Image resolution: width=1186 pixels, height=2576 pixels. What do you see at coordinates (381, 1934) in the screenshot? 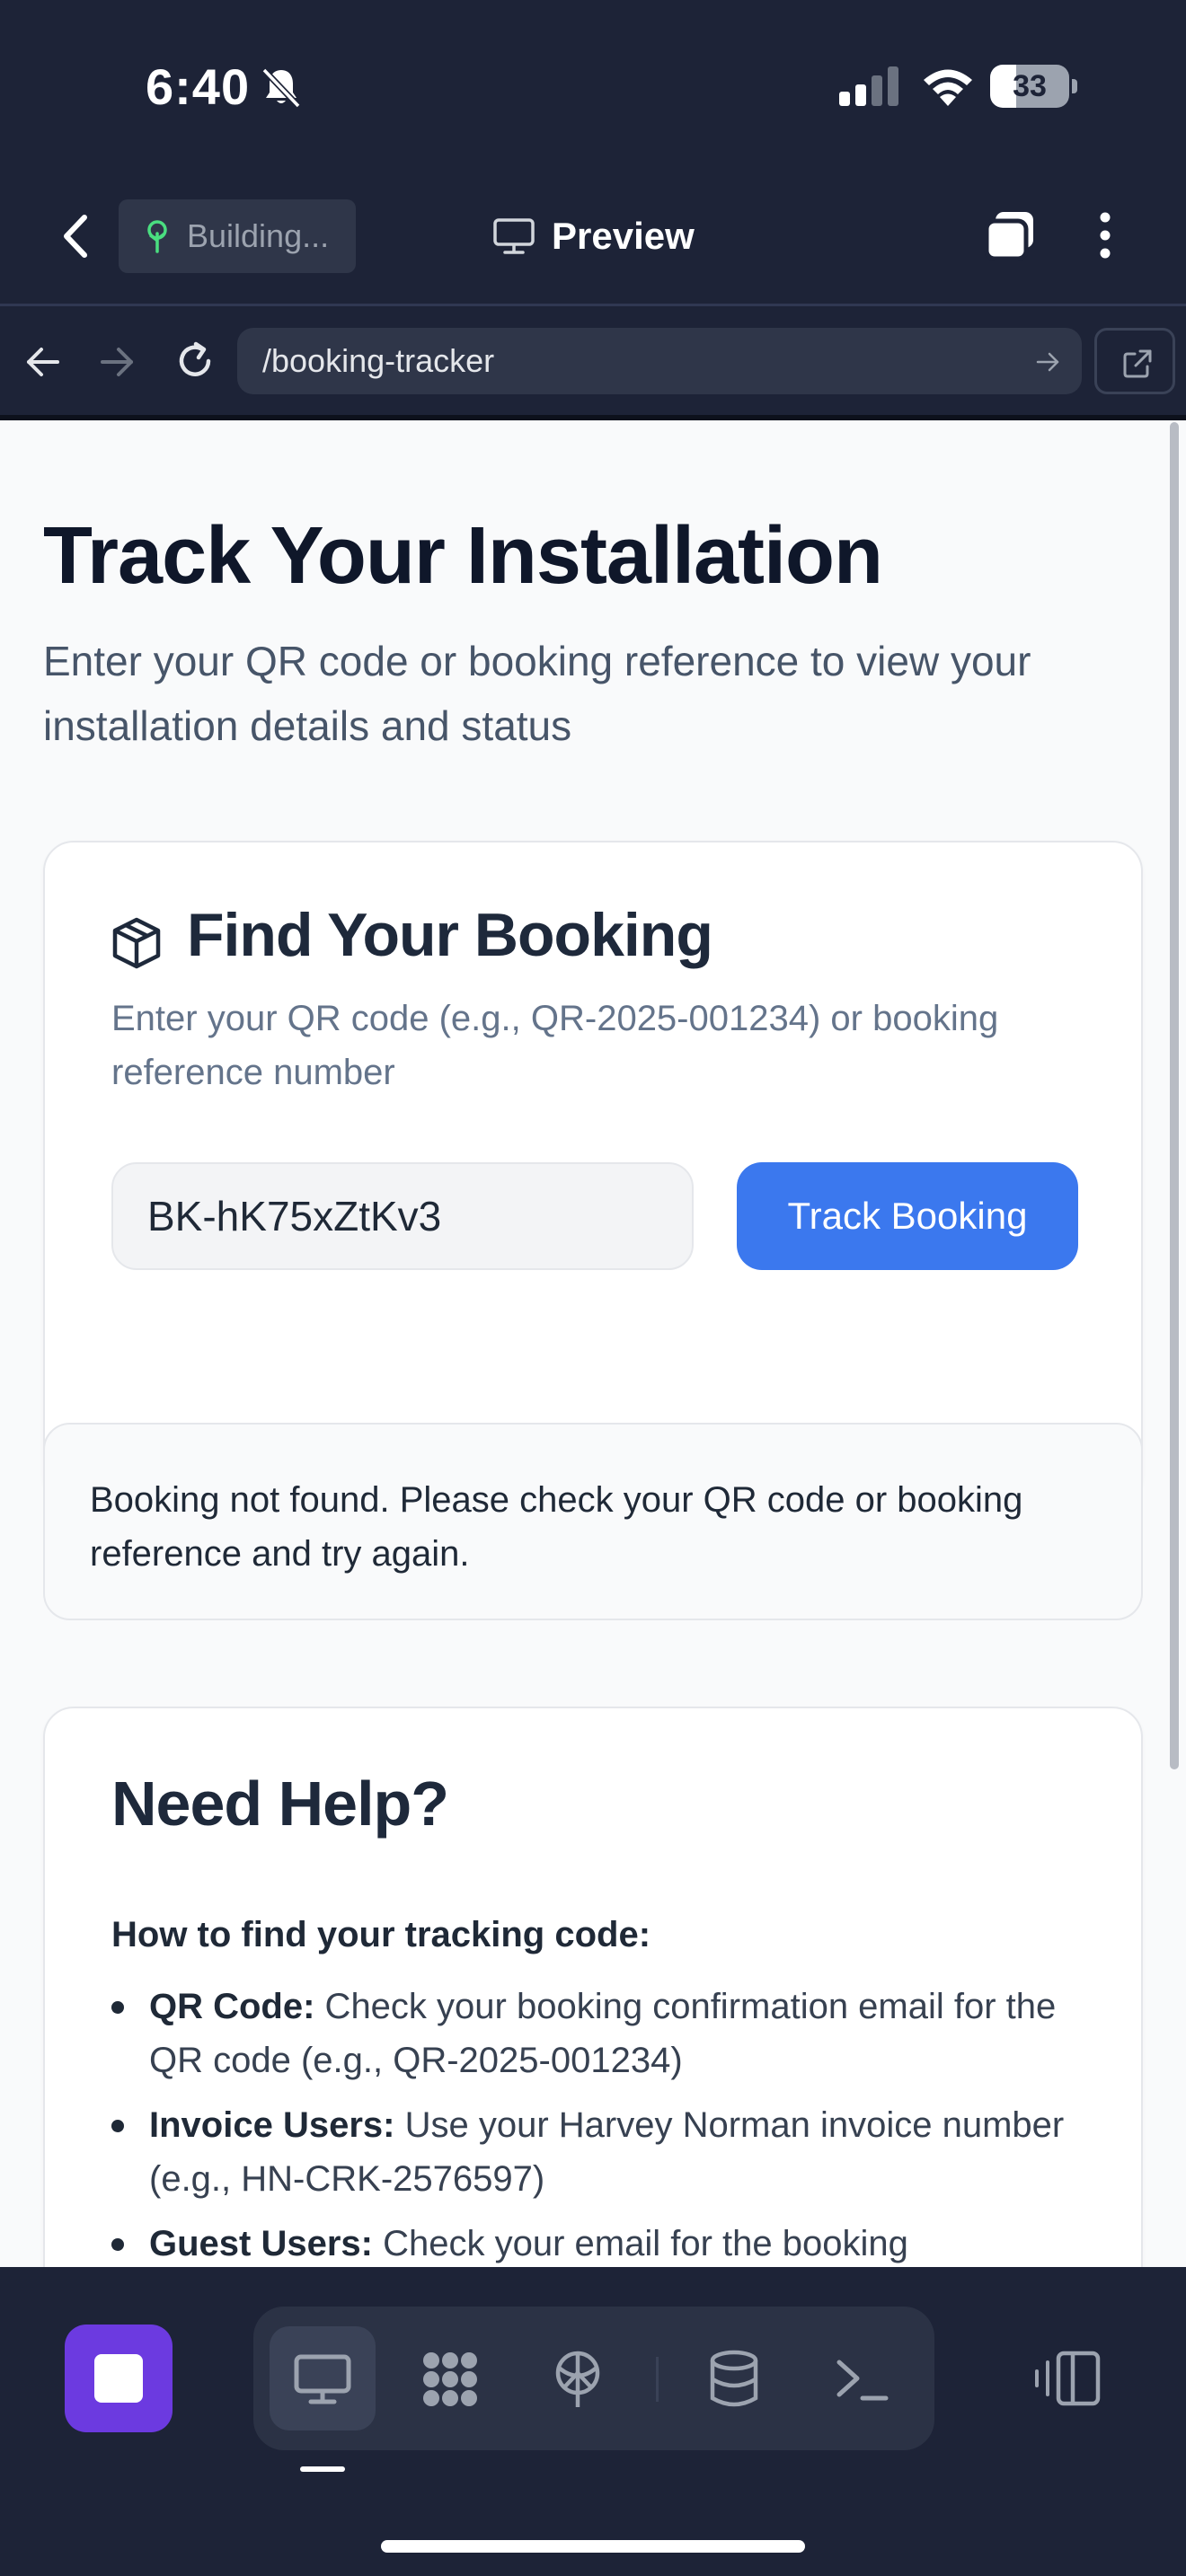
I see `help-subtitle: How to find your tracking code:` at bounding box center [381, 1934].